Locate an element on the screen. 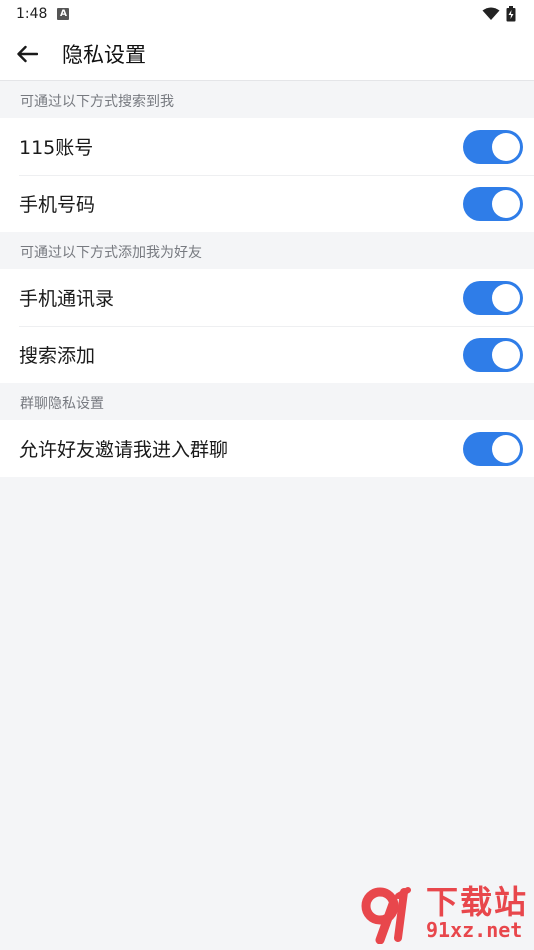 The height and width of the screenshot is (950, 534). setting-row-phone-number: 手机号码 is located at coordinates (267, 203).